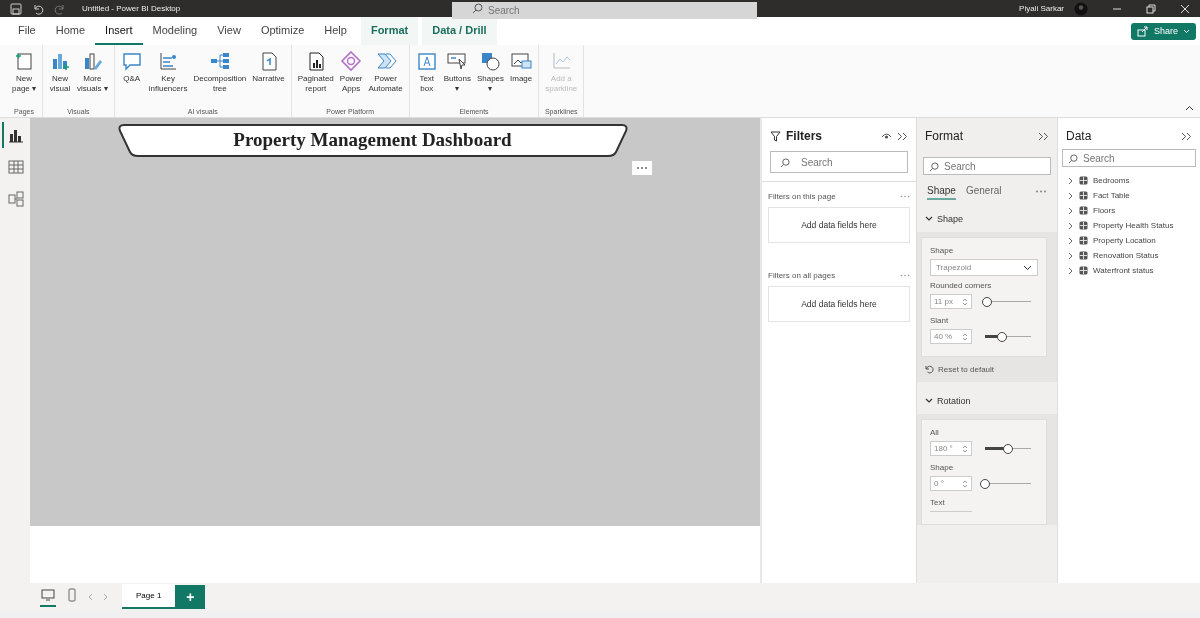  What do you see at coordinates (1129, 270) in the screenshot?
I see `table-item: Waterfront status` at bounding box center [1129, 270].